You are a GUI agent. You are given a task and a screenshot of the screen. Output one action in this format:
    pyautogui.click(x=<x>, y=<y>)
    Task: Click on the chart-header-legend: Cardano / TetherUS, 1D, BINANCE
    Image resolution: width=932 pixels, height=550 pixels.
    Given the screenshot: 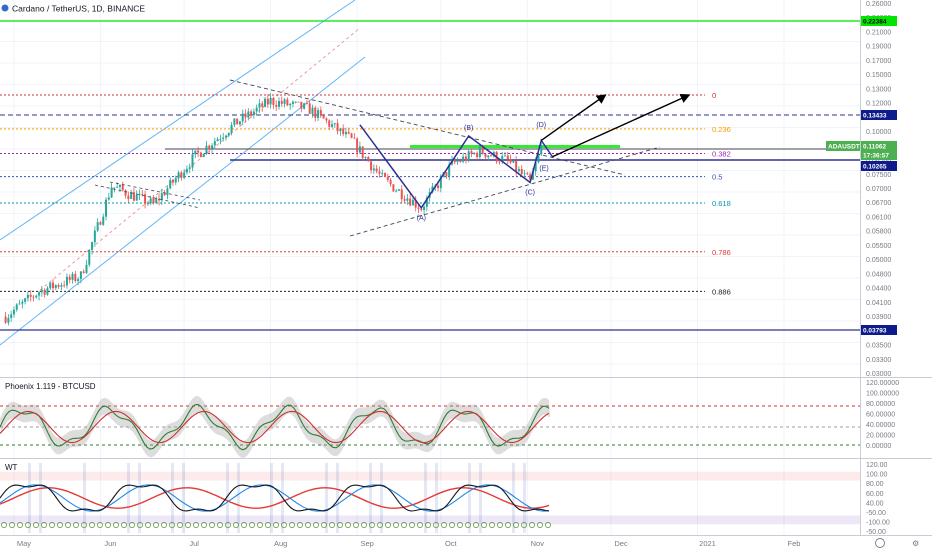 What is the action you would take?
    pyautogui.click(x=73, y=9)
    